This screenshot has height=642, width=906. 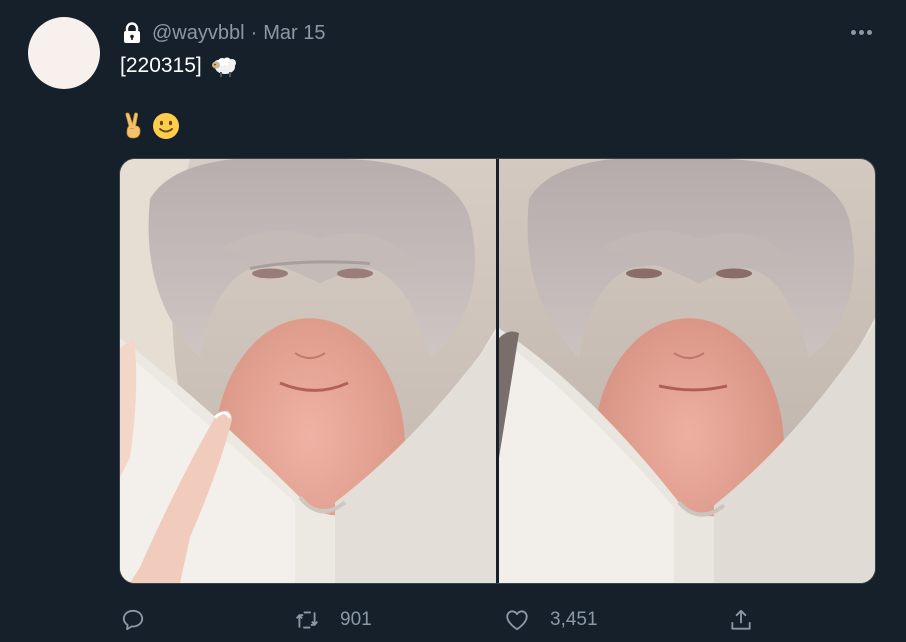 I want to click on tweet-text-content: [220315], so click(x=161, y=65).